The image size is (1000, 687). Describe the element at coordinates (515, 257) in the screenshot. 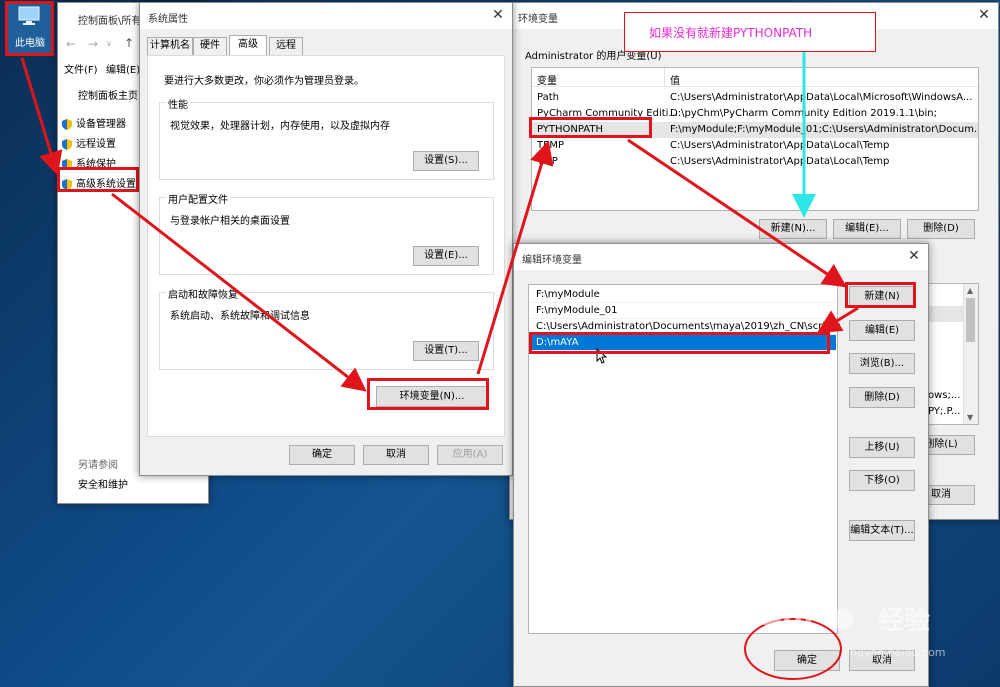

I see `arrow-env-button-to-pythonpath` at that location.